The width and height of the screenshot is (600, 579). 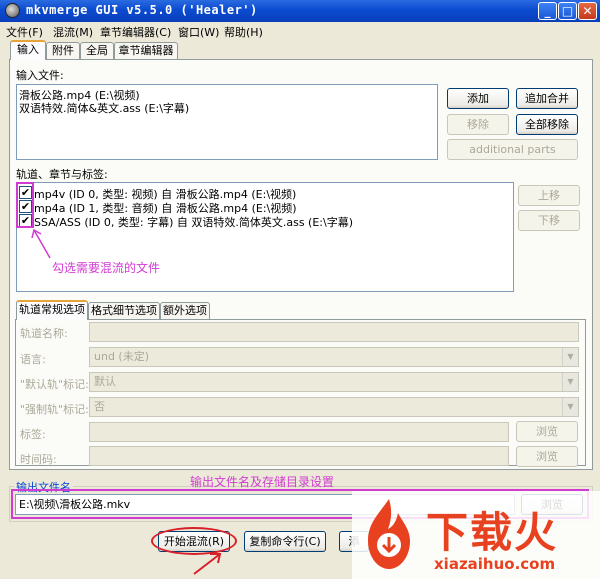 What do you see at coordinates (547, 11) in the screenshot?
I see `minimize-button: _` at bounding box center [547, 11].